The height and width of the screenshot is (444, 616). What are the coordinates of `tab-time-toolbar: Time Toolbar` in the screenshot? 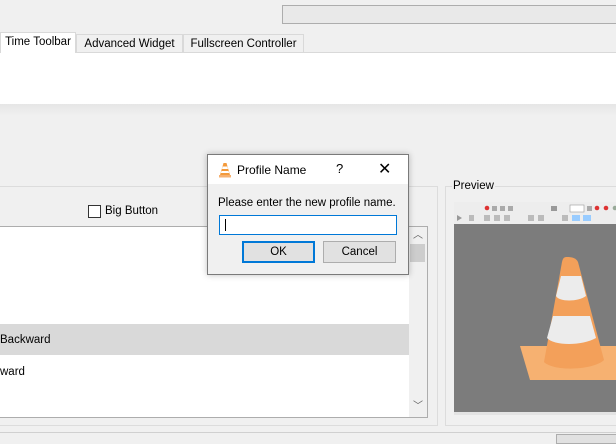 It's located at (38, 42).